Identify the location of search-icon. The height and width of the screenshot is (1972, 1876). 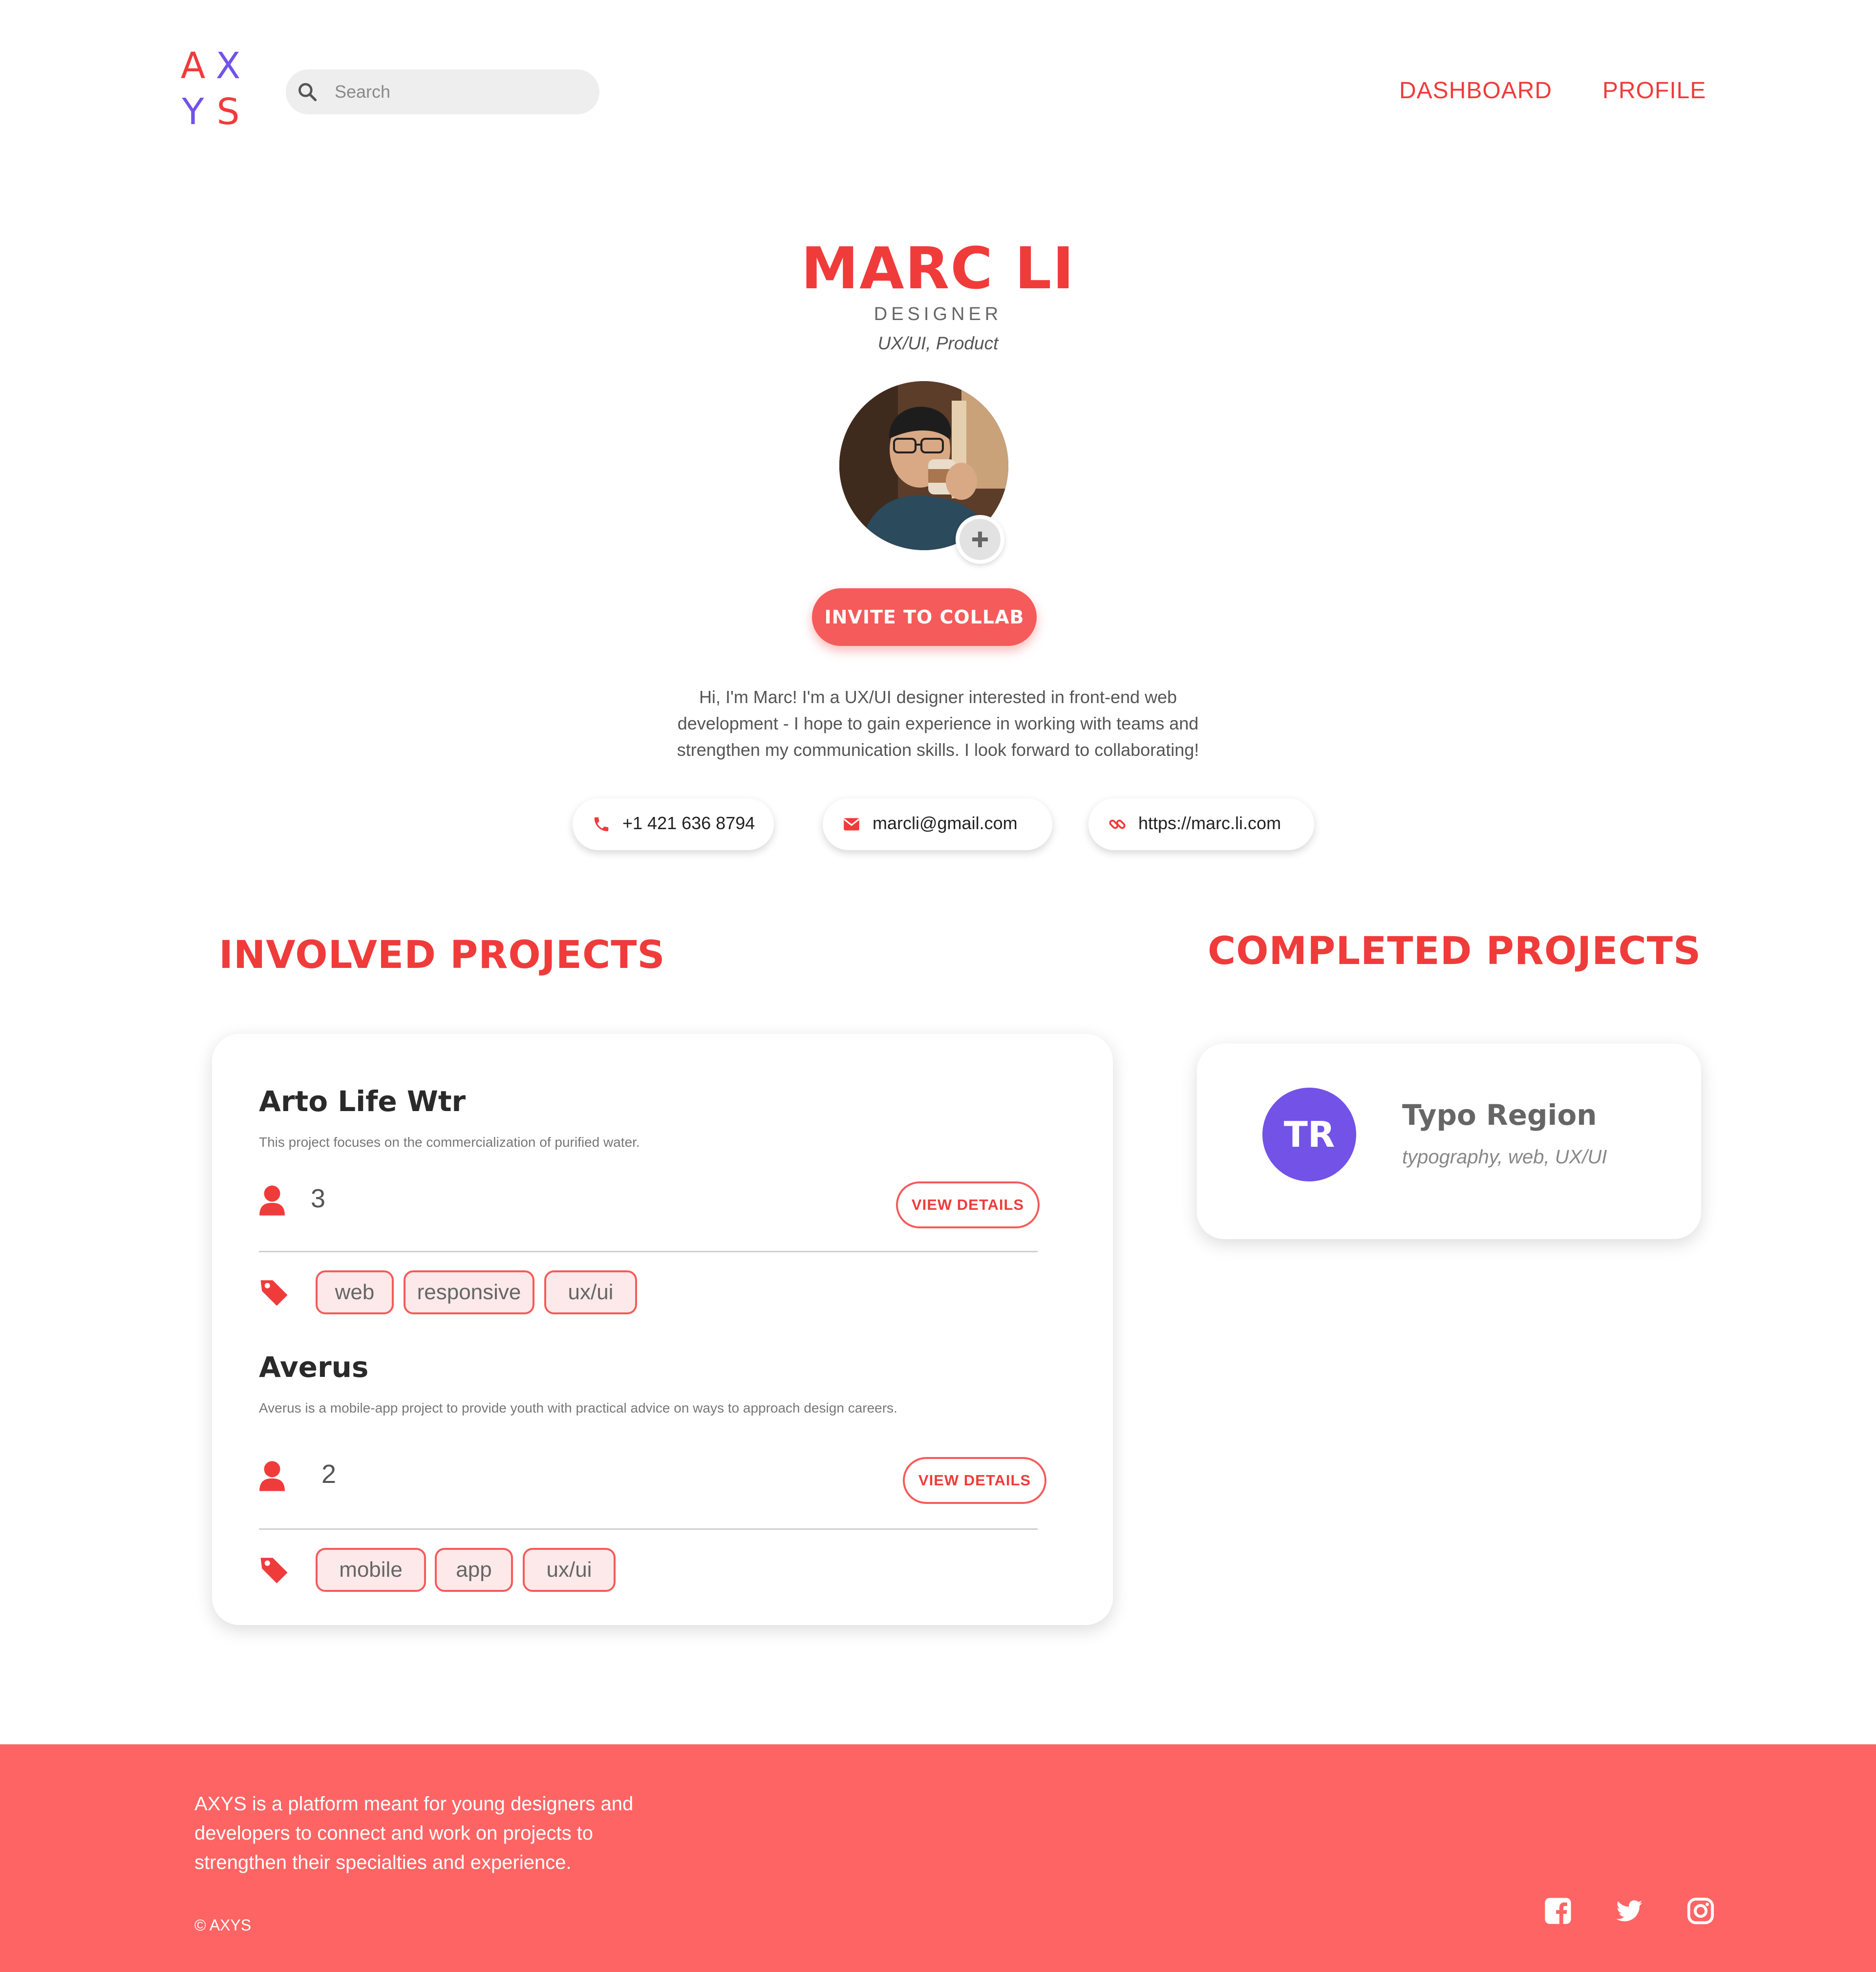
(307, 92).